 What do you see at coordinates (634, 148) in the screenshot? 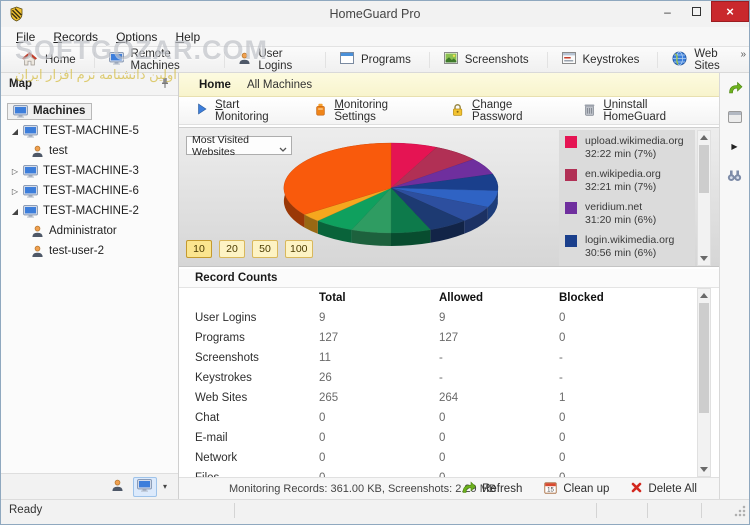
I see `legend-label: upload.wikimedia.org 32:22 min (7%)` at bounding box center [634, 148].